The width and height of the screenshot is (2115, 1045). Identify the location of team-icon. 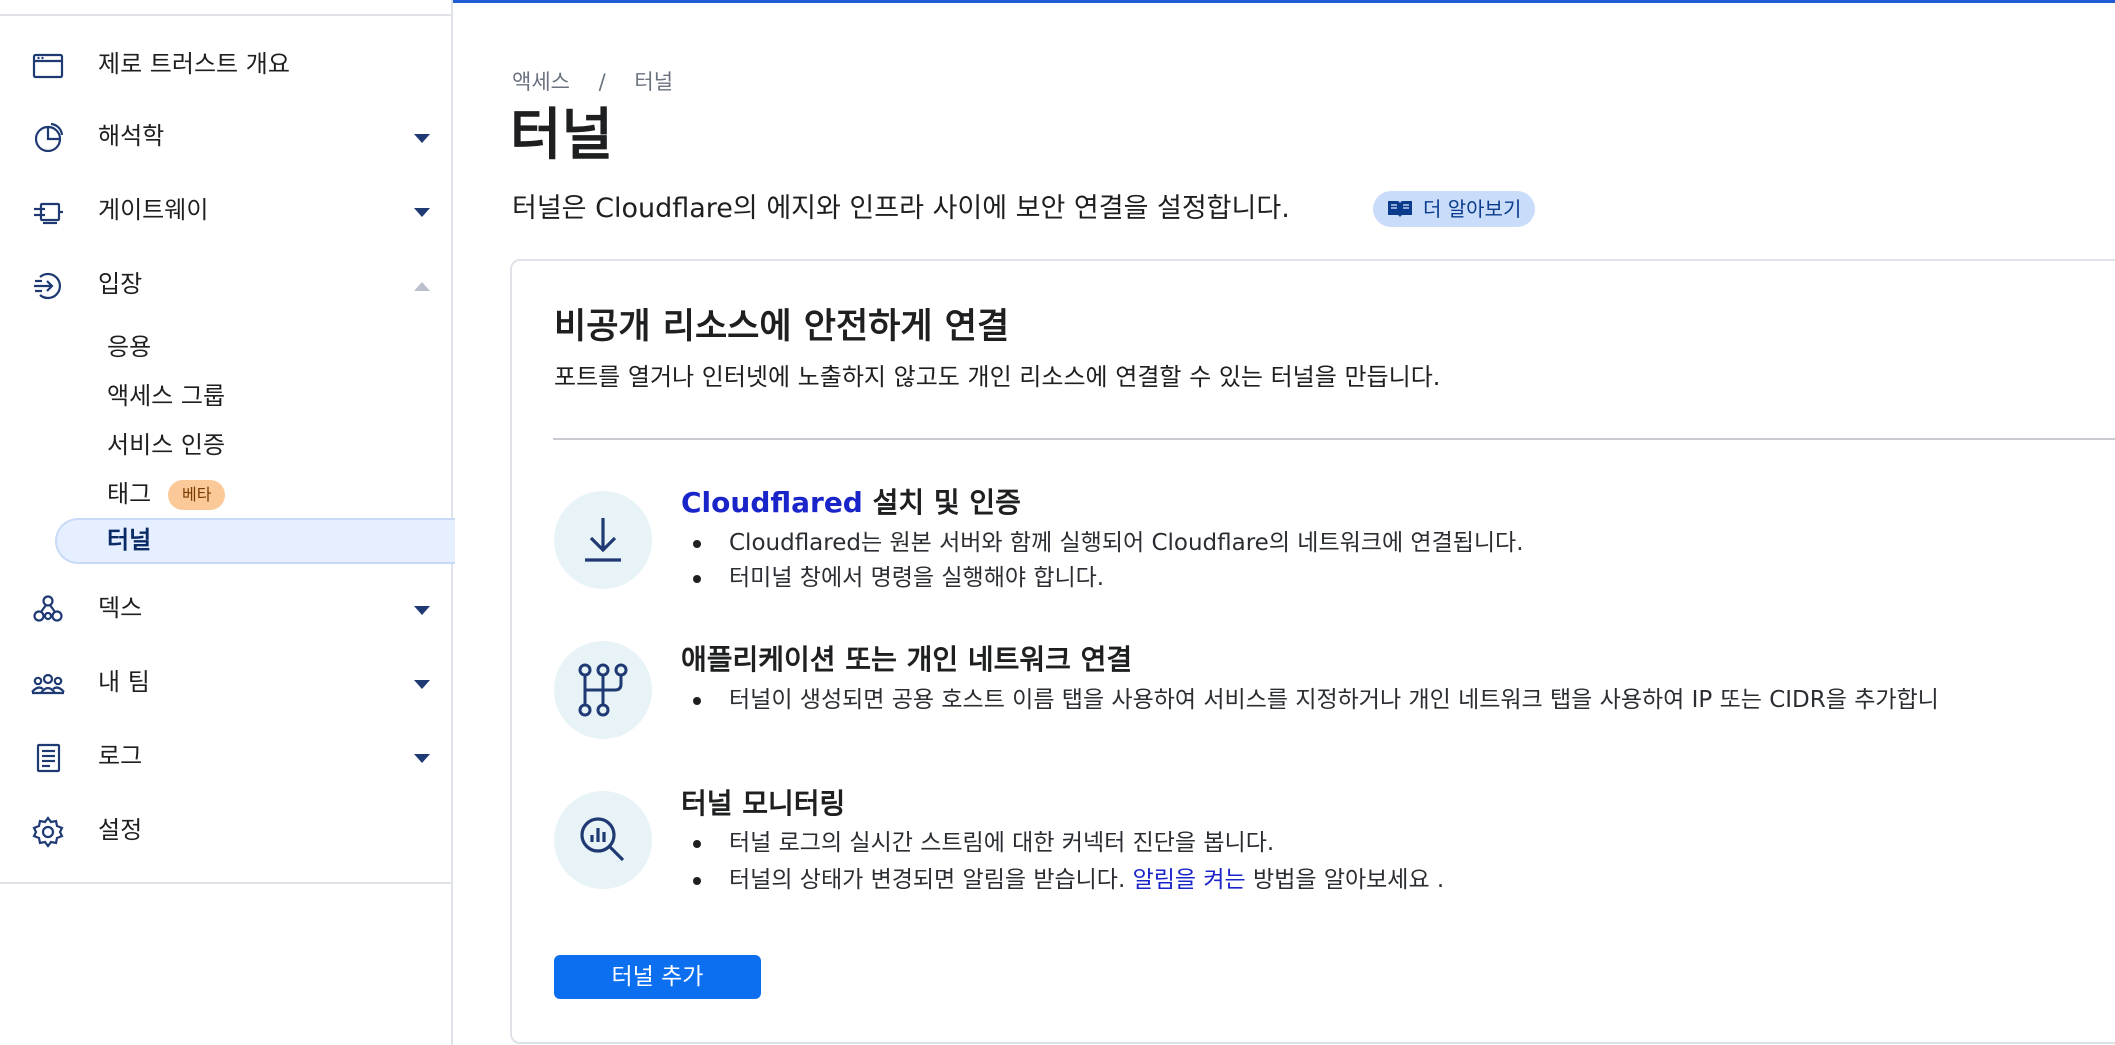
(48, 684).